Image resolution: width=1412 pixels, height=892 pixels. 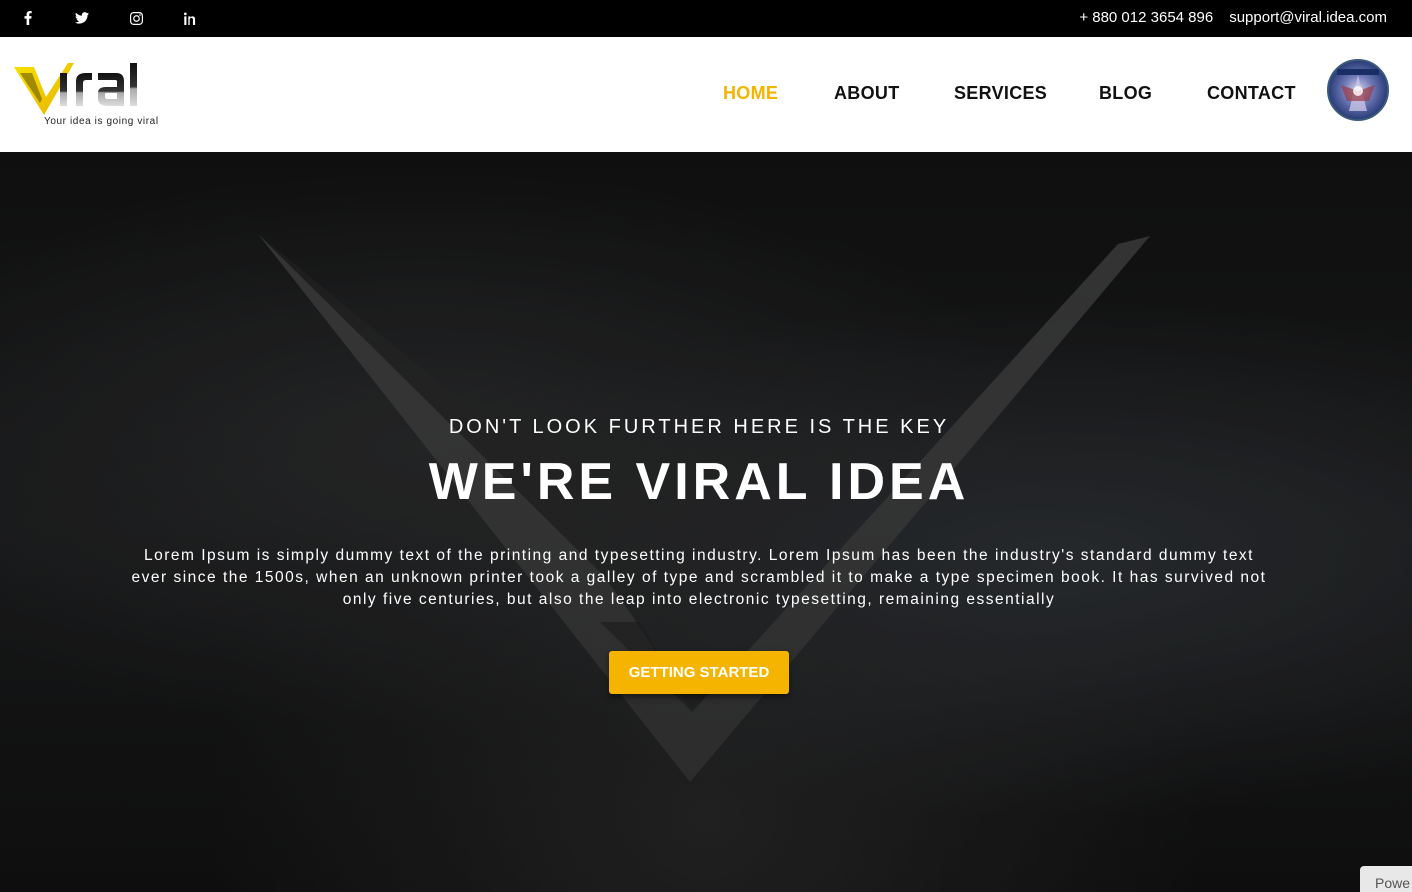 What do you see at coordinates (28, 18) in the screenshot?
I see `facebook-icon` at bounding box center [28, 18].